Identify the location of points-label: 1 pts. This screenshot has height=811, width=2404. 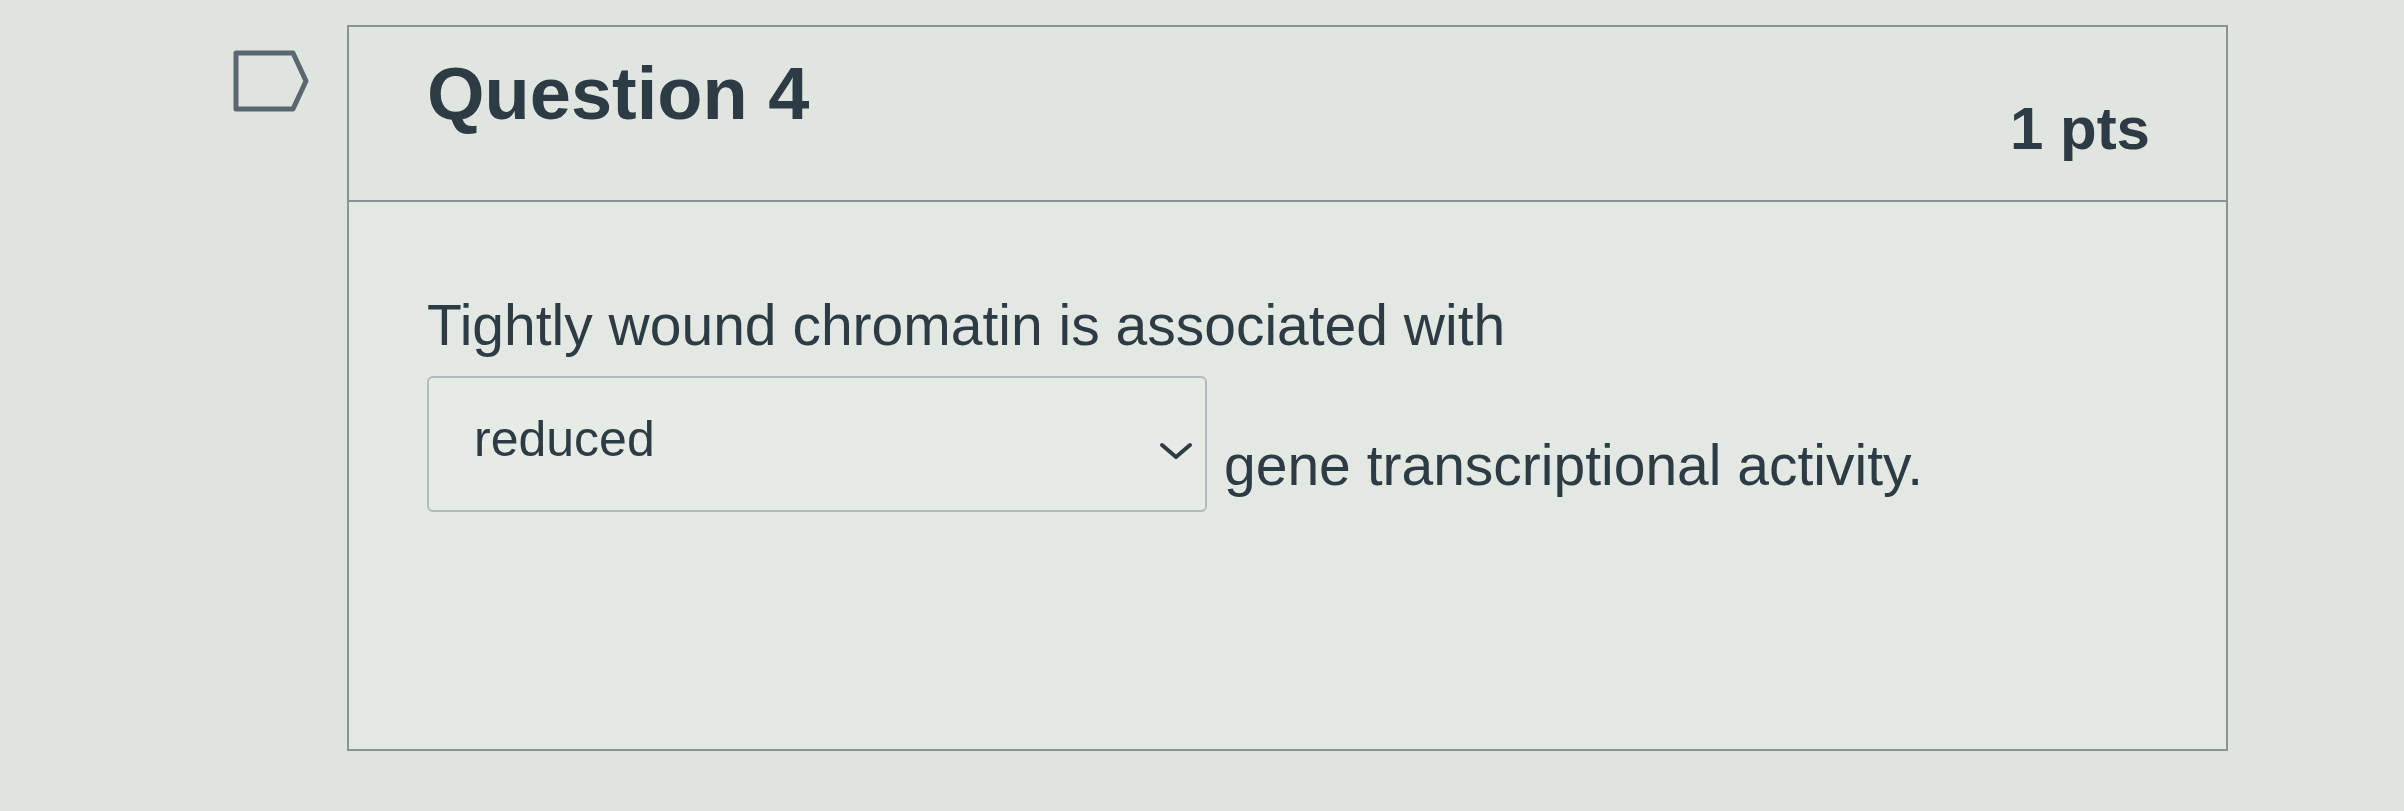
(2079, 128).